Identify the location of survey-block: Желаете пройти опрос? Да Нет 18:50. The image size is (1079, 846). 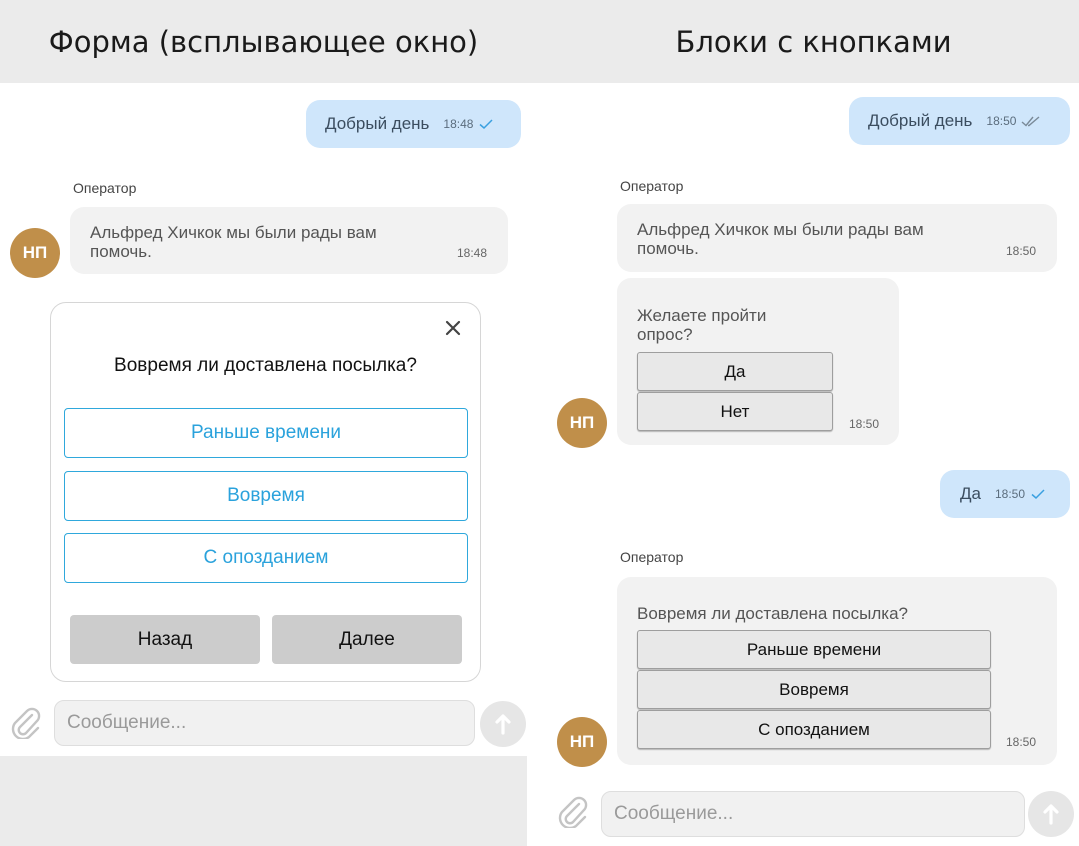
(758, 361).